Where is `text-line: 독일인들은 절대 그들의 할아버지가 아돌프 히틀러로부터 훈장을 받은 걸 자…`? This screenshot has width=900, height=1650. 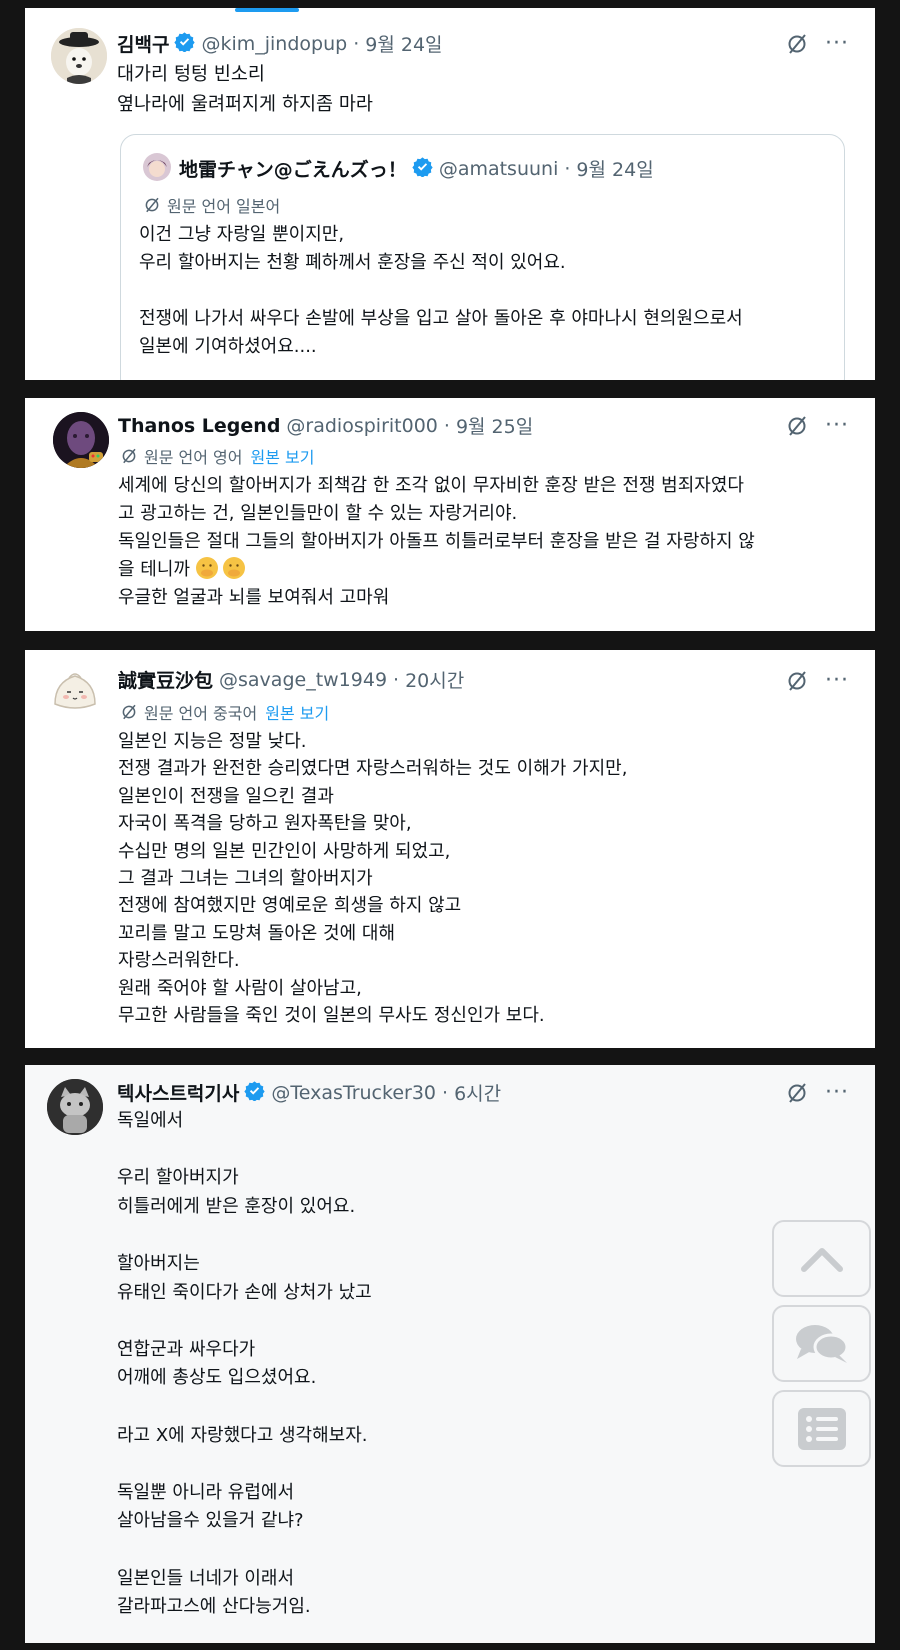 text-line: 독일인들은 절대 그들의 할아버지가 아돌프 히틀러로부터 훈장을 받은 걸 자… is located at coordinates (436, 541).